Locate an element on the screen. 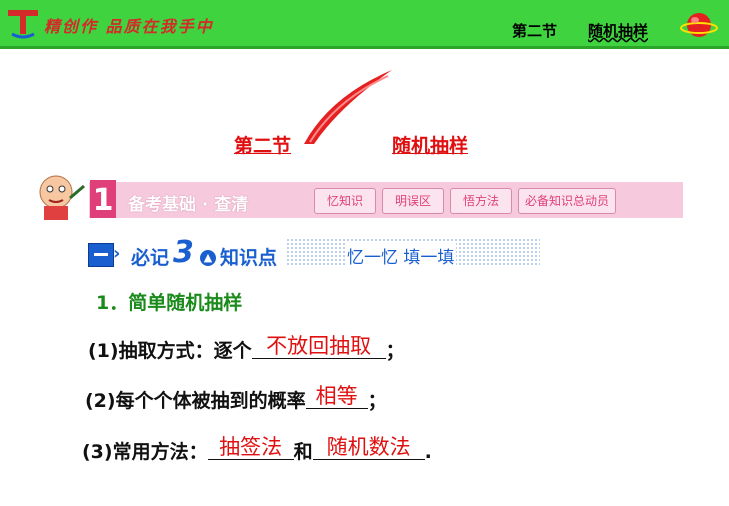  decorative-swoosh-icon is located at coordinates (348, 107).